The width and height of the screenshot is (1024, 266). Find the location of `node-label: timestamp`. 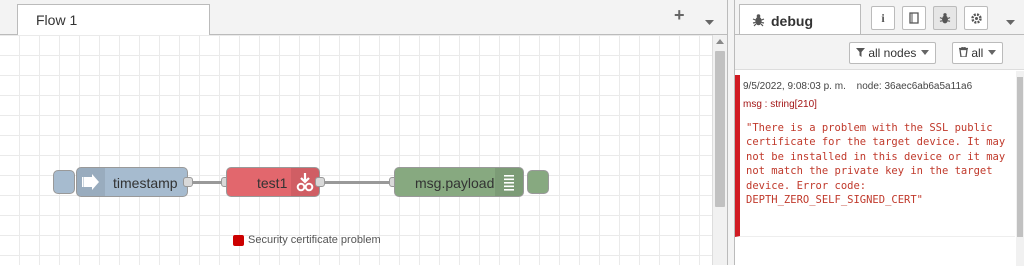

node-label: timestamp is located at coordinates (145, 183).